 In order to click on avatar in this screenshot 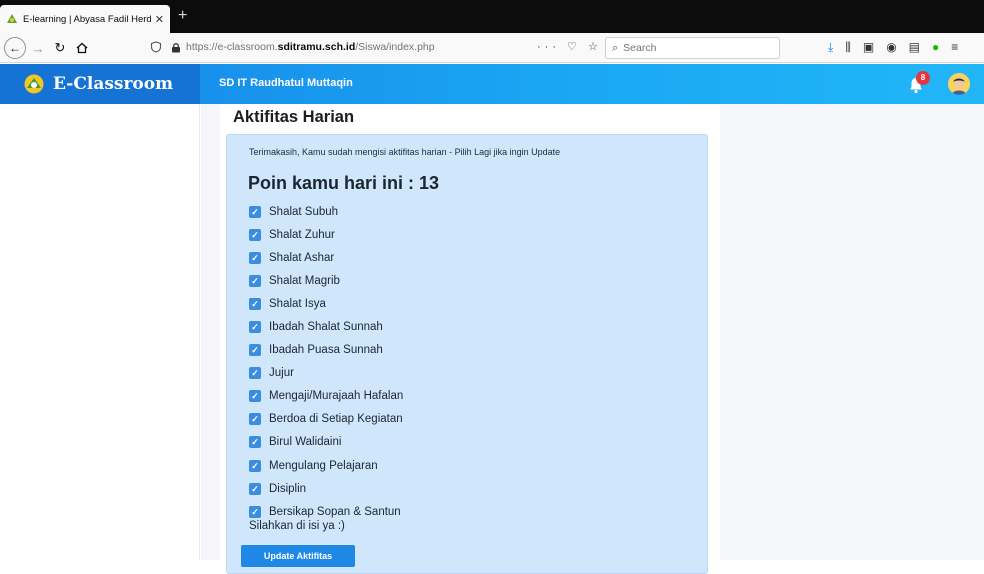, I will do `click(959, 84)`.